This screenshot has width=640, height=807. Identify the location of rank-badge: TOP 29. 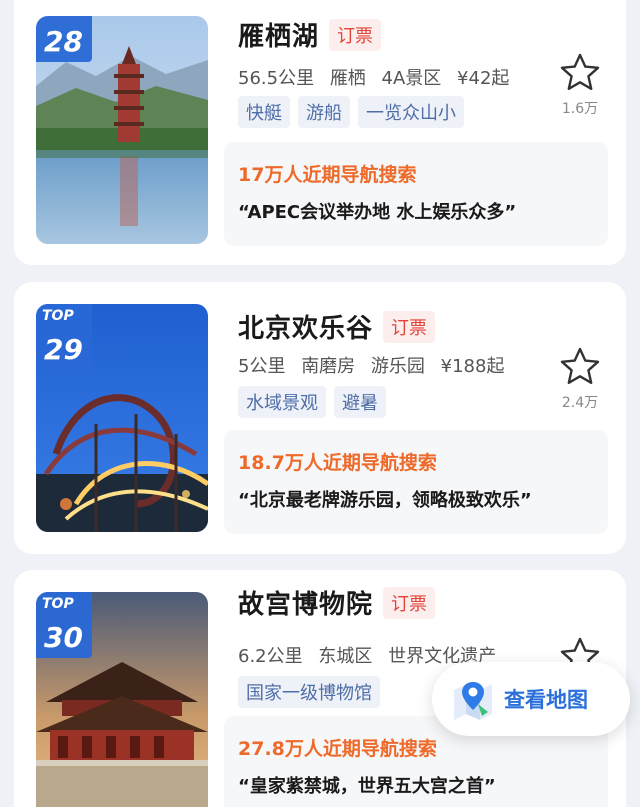
(64, 337).